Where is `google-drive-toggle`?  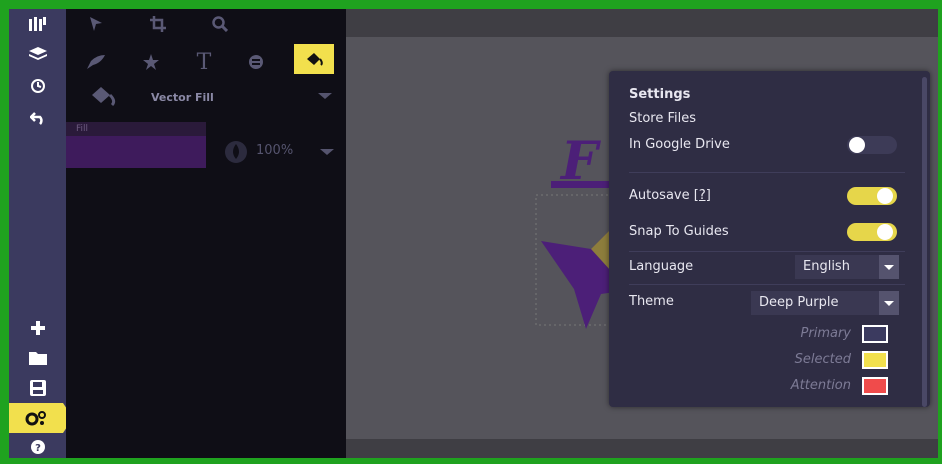
google-drive-toggle is located at coordinates (872, 145).